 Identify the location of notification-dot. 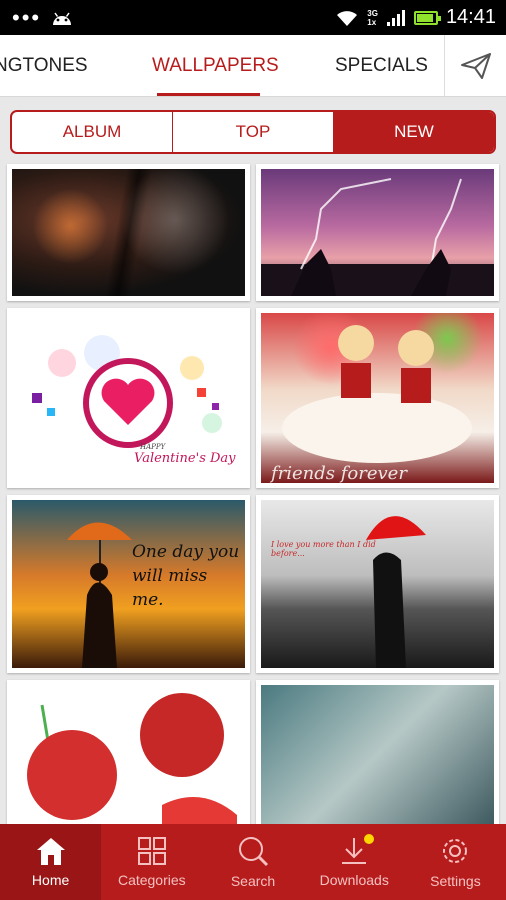
(369, 839).